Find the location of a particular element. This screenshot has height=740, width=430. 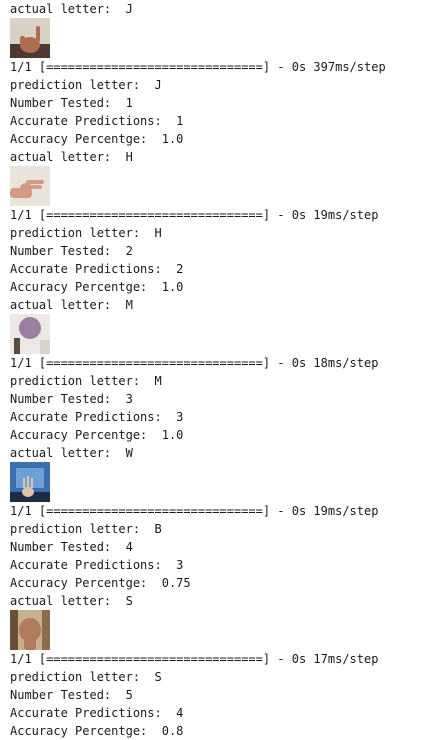

accurate-predictions-line: Accurate Predictions: 4 is located at coordinates (97, 713).